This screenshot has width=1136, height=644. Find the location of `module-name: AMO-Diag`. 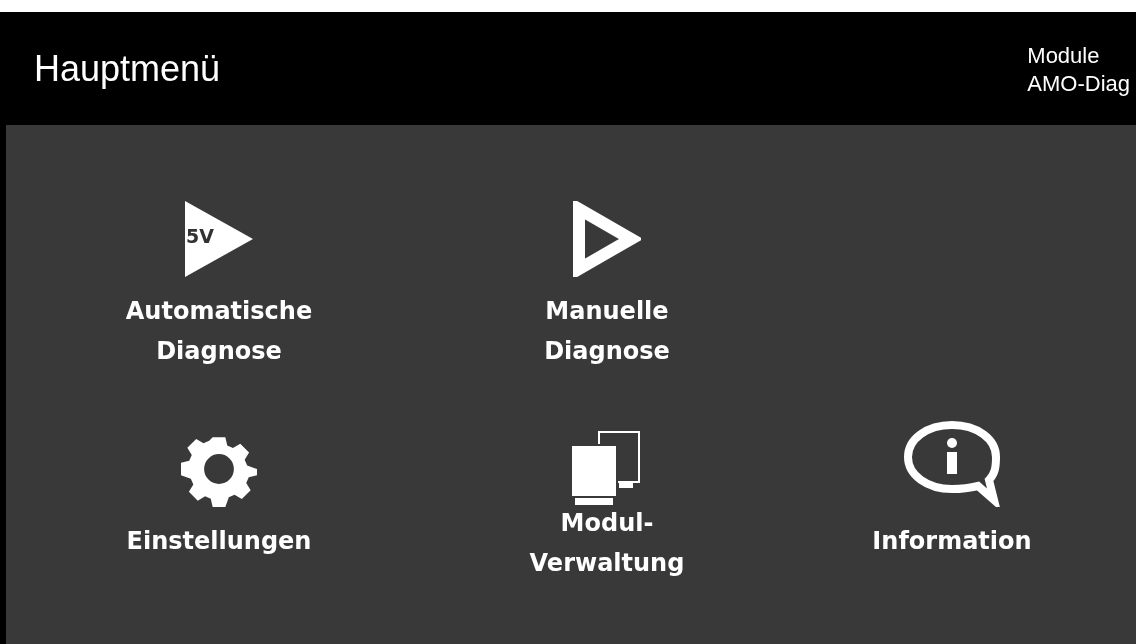

module-name: AMO-Diag is located at coordinates (1078, 84).